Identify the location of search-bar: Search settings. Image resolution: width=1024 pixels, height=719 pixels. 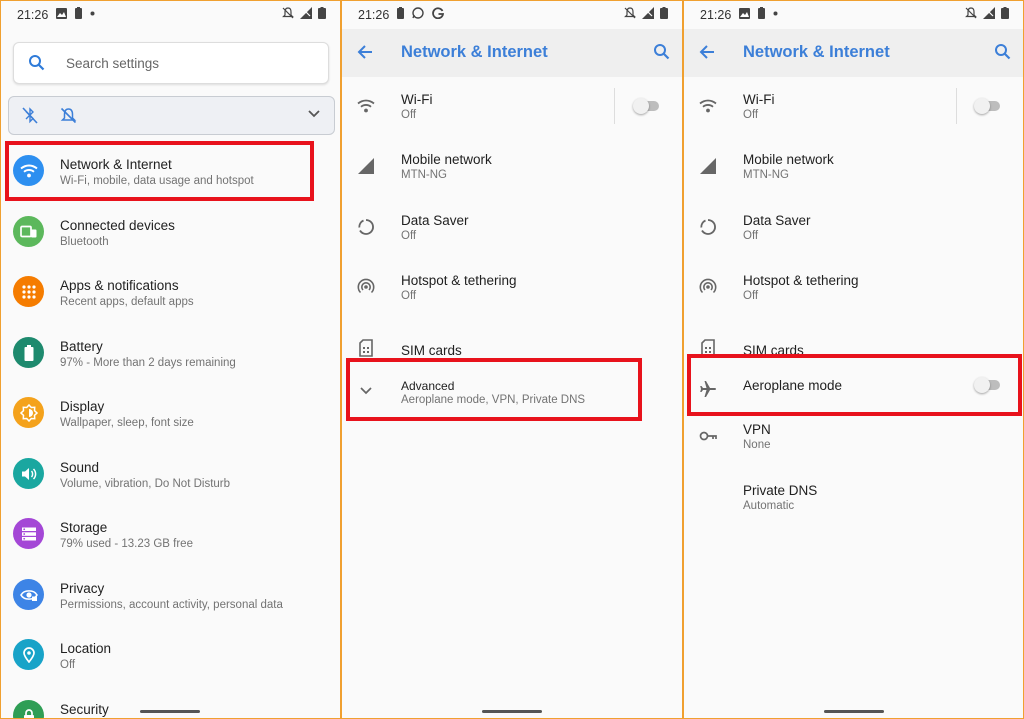
(171, 63).